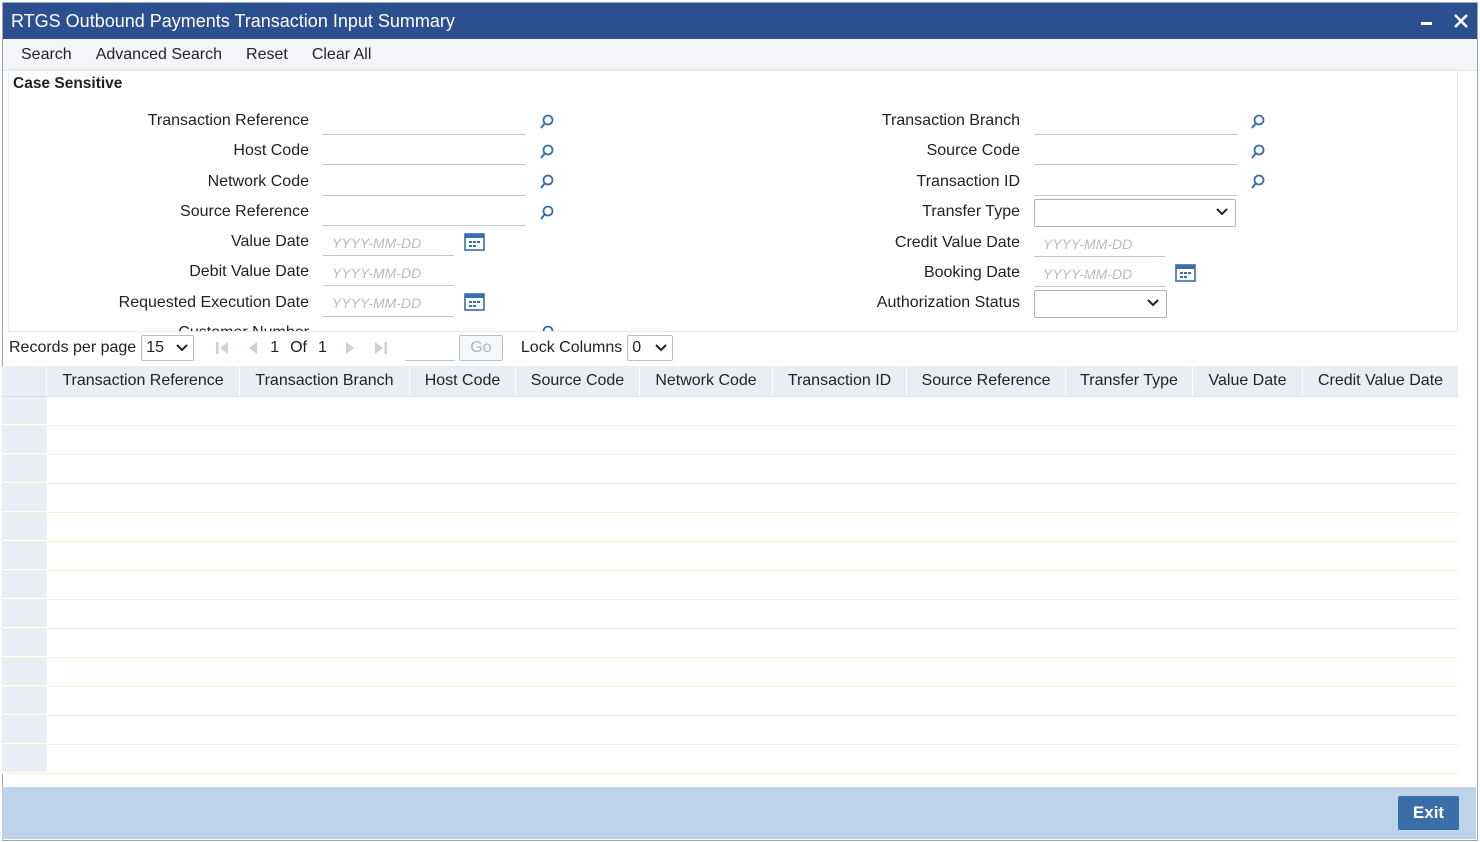  What do you see at coordinates (213, 302) in the screenshot?
I see `requested-execution-date-label: Requested Execution Date` at bounding box center [213, 302].